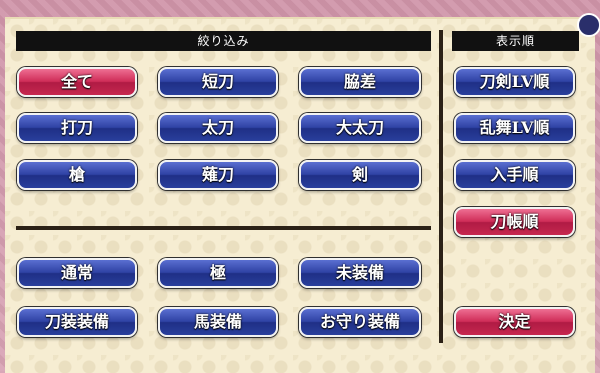 The width and height of the screenshot is (600, 373). What do you see at coordinates (514, 82) in the screenshot?
I see `sort-button-sword-level: 刀剣LV順` at bounding box center [514, 82].